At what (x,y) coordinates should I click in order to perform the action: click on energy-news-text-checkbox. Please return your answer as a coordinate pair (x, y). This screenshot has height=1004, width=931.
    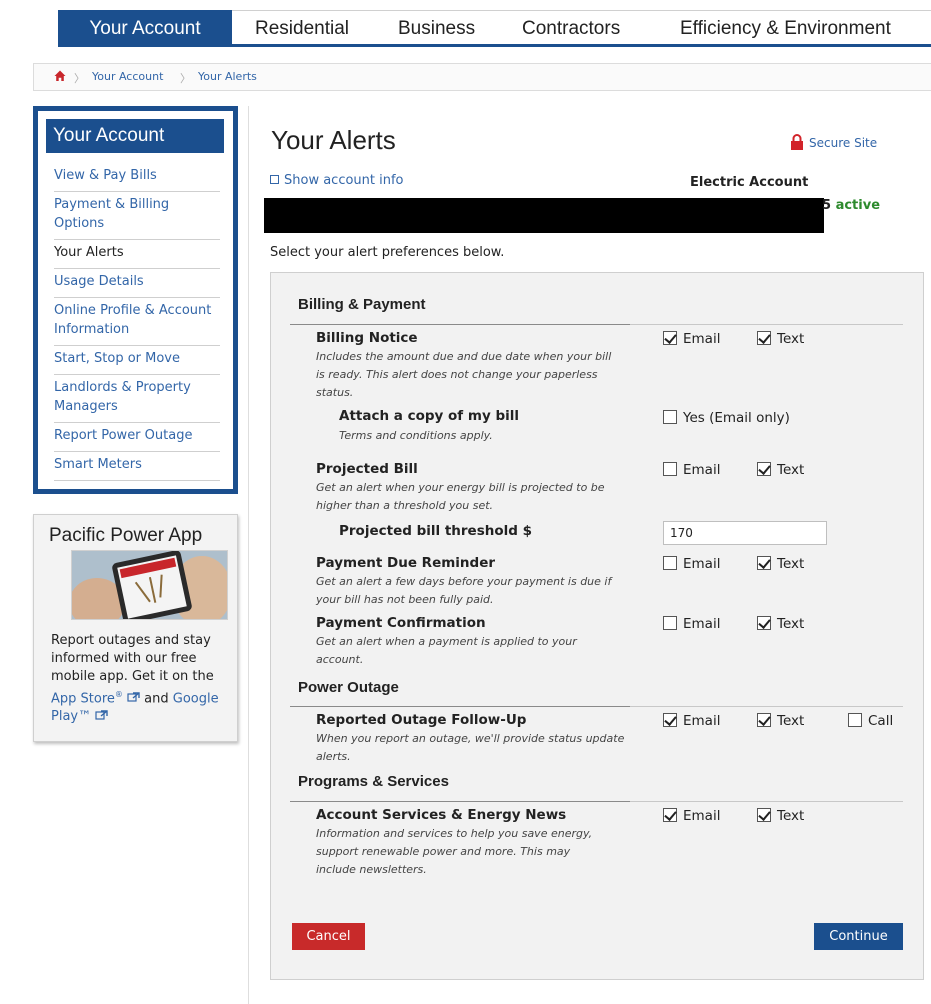
    Looking at the image, I should click on (764, 815).